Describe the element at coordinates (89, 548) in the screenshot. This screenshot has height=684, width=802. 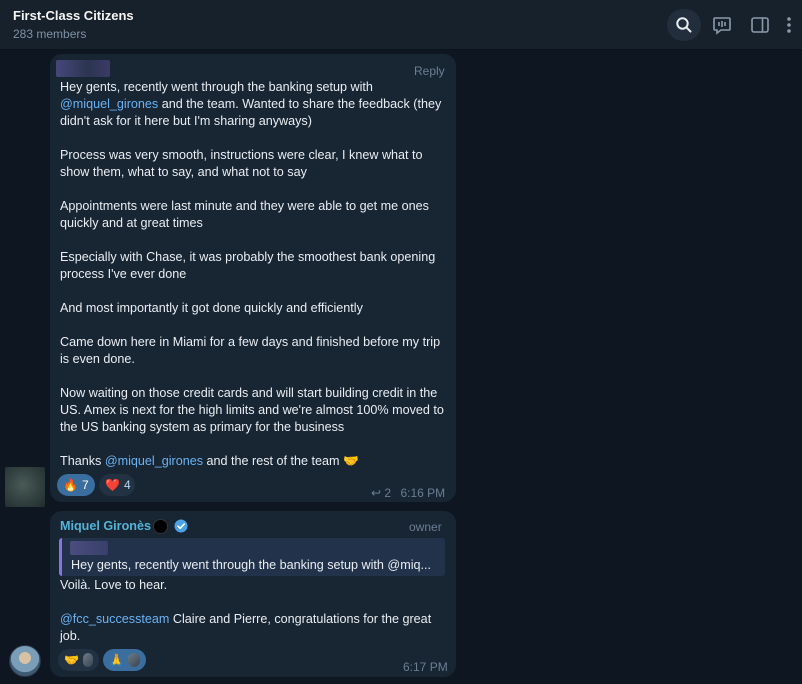
I see `quoted-sender-redacted` at that location.